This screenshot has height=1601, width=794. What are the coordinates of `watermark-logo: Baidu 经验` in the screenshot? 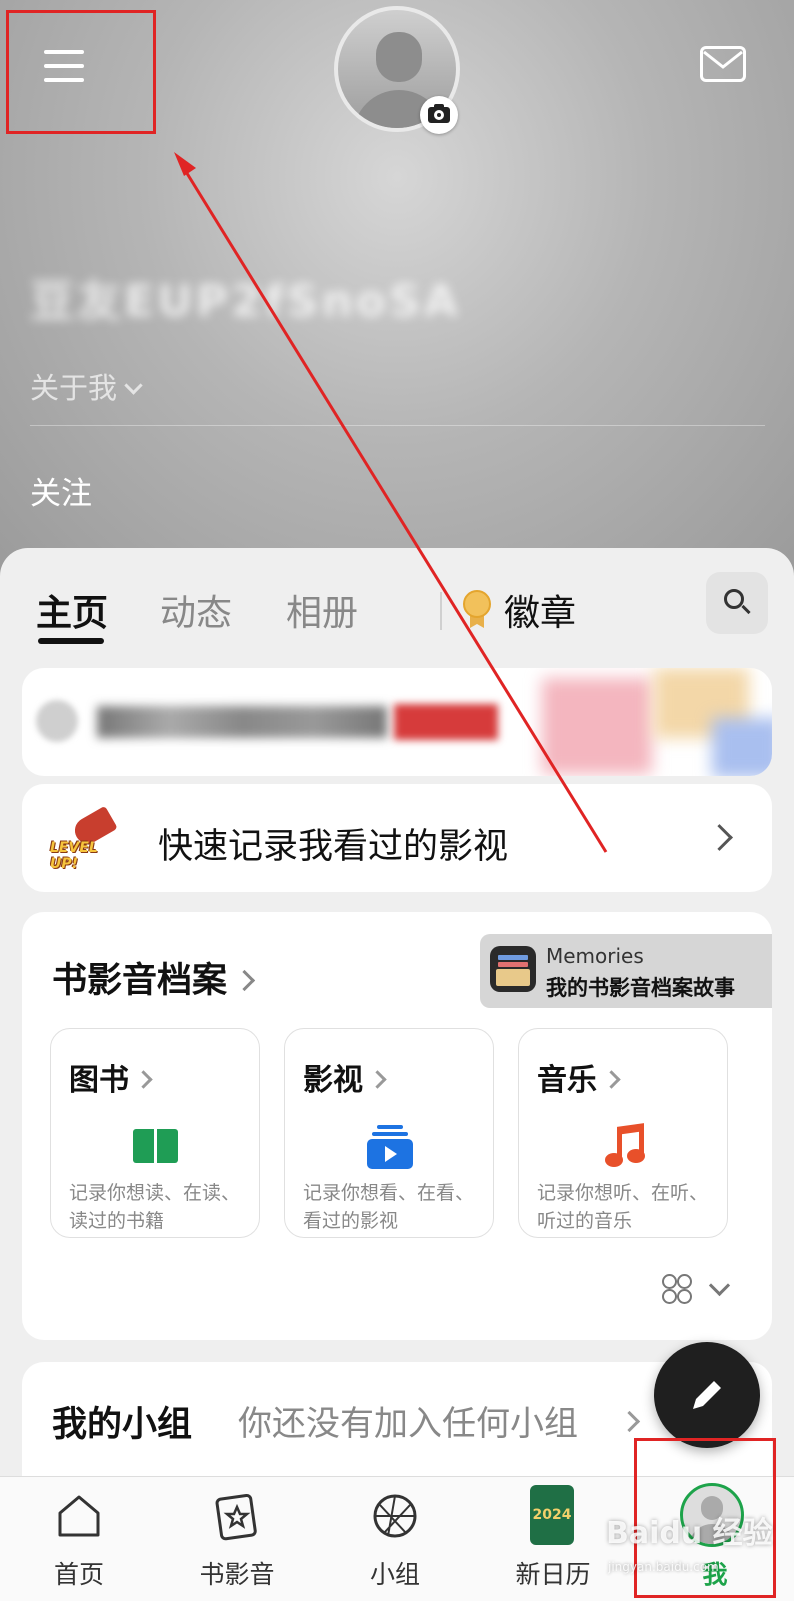 It's located at (689, 1533).